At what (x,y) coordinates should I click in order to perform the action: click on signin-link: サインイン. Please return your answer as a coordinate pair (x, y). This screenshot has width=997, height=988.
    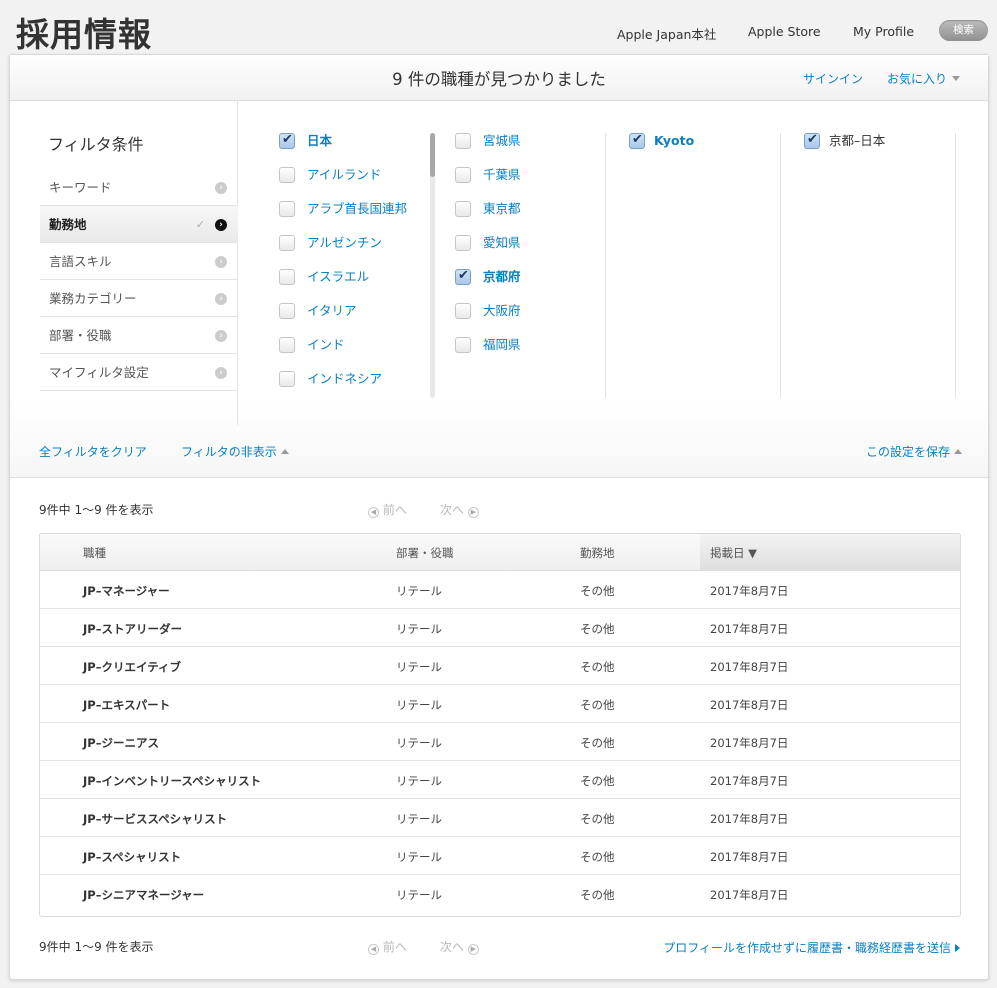
    Looking at the image, I should click on (833, 78).